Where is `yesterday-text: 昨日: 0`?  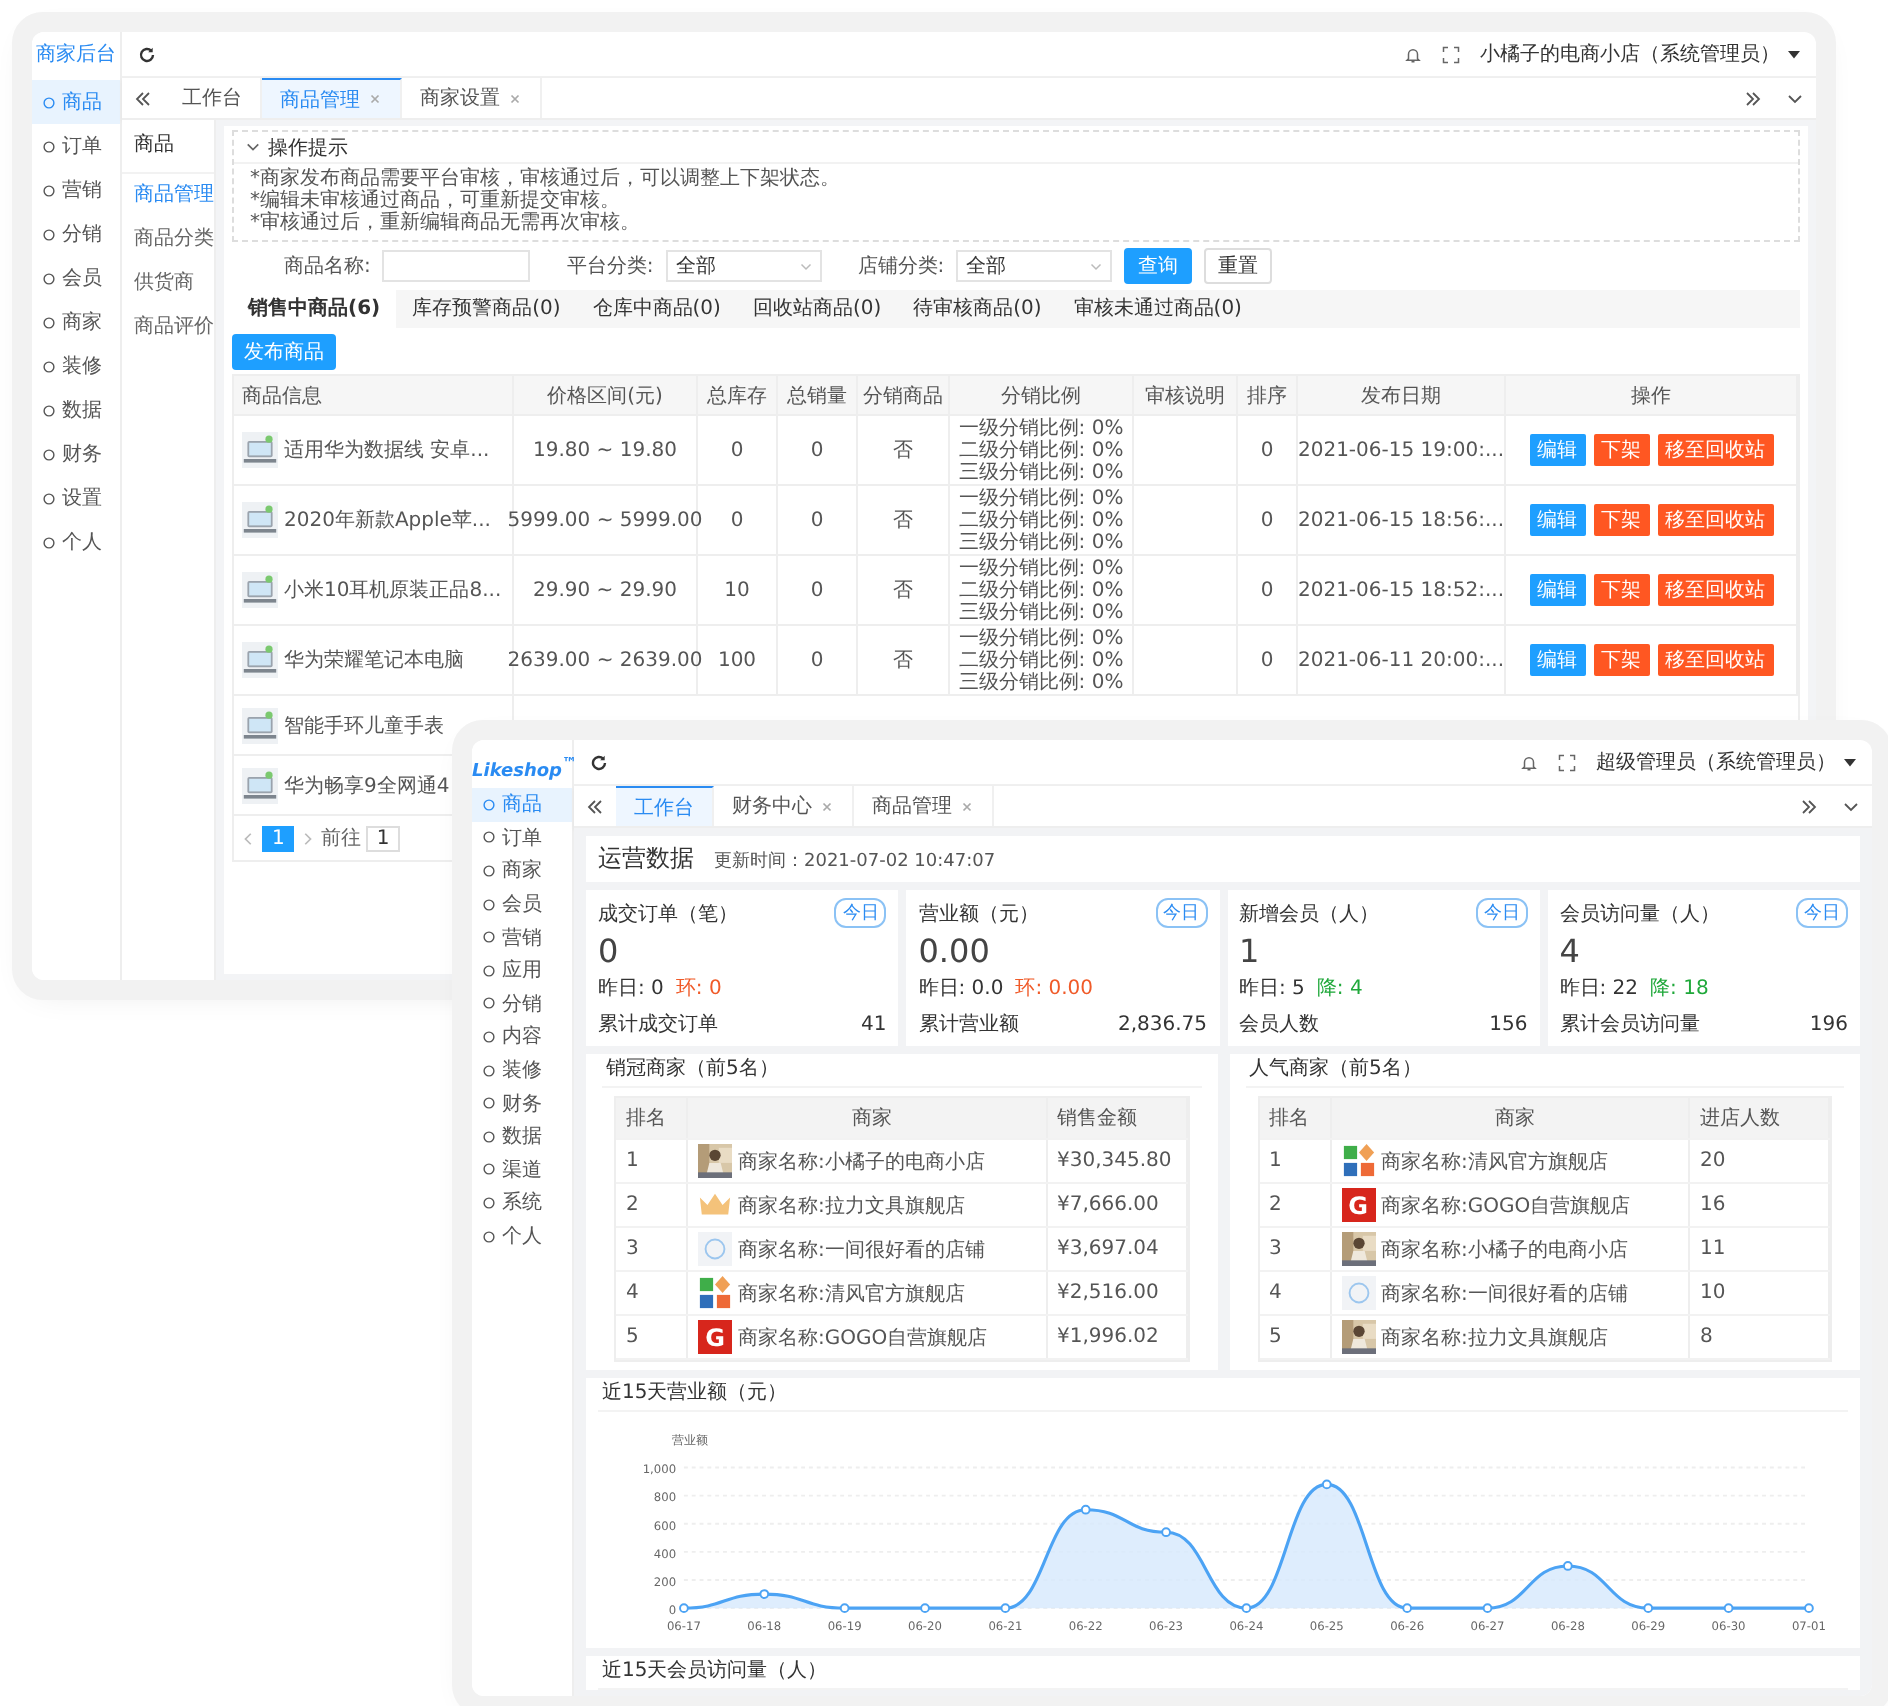
yesterday-text: 昨日: 0 is located at coordinates (631, 989).